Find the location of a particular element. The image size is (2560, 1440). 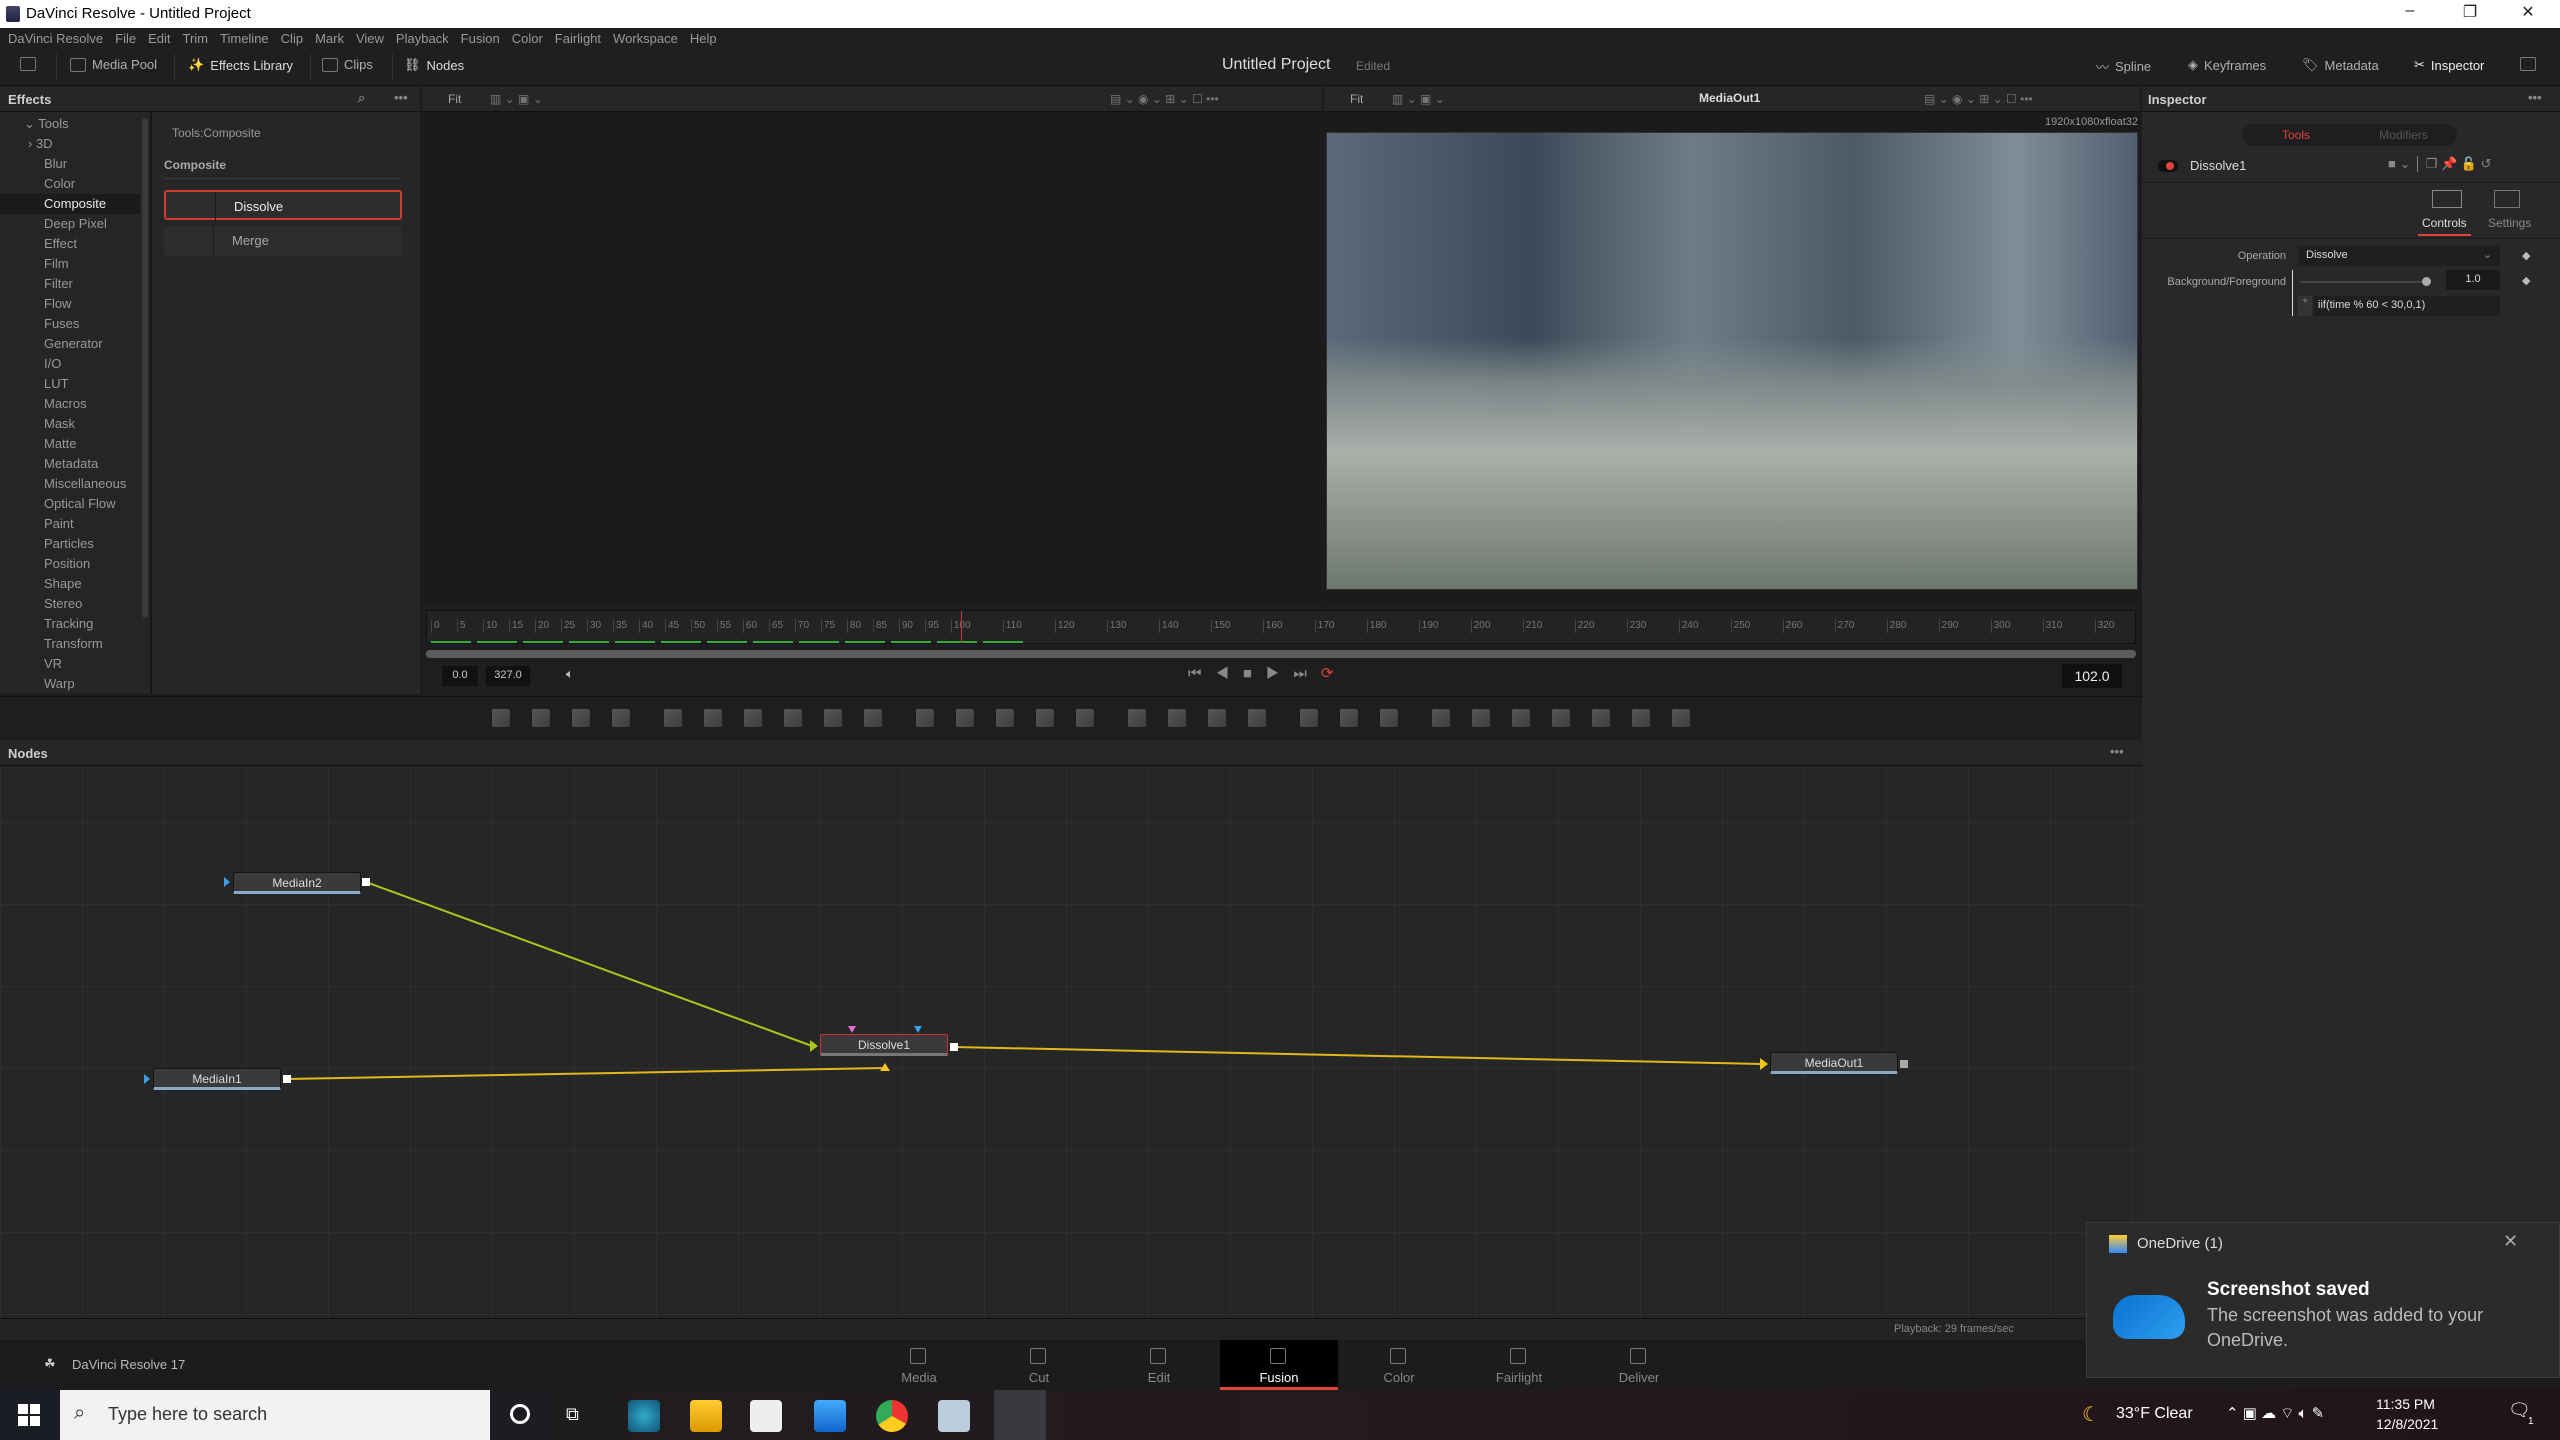

tool-dissolve: Dissolve is located at coordinates (283, 206).